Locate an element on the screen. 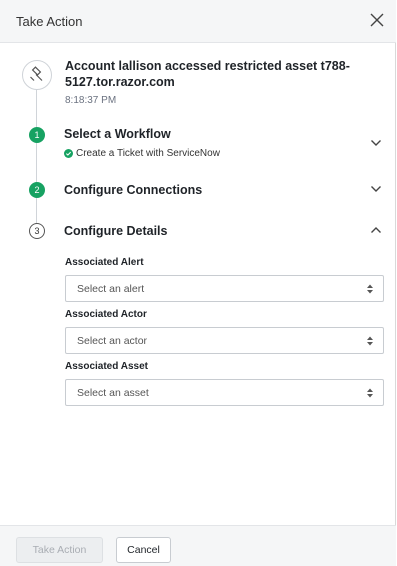 This screenshot has height=566, width=397. step-2-badge: 2 is located at coordinates (37, 190).